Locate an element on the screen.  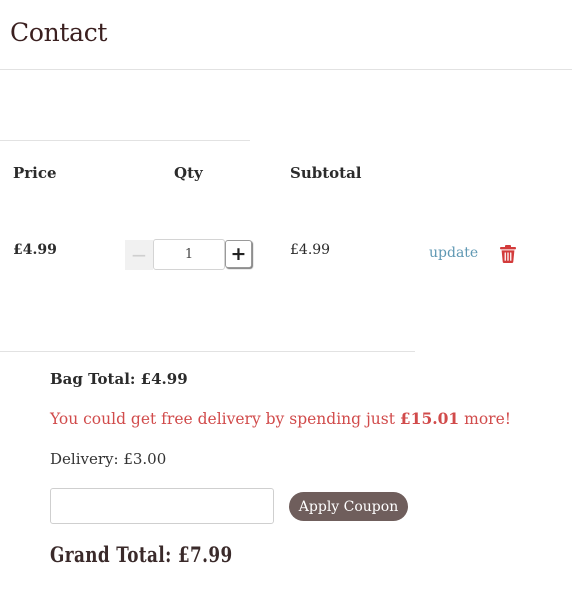
coupon-input is located at coordinates (162, 506).